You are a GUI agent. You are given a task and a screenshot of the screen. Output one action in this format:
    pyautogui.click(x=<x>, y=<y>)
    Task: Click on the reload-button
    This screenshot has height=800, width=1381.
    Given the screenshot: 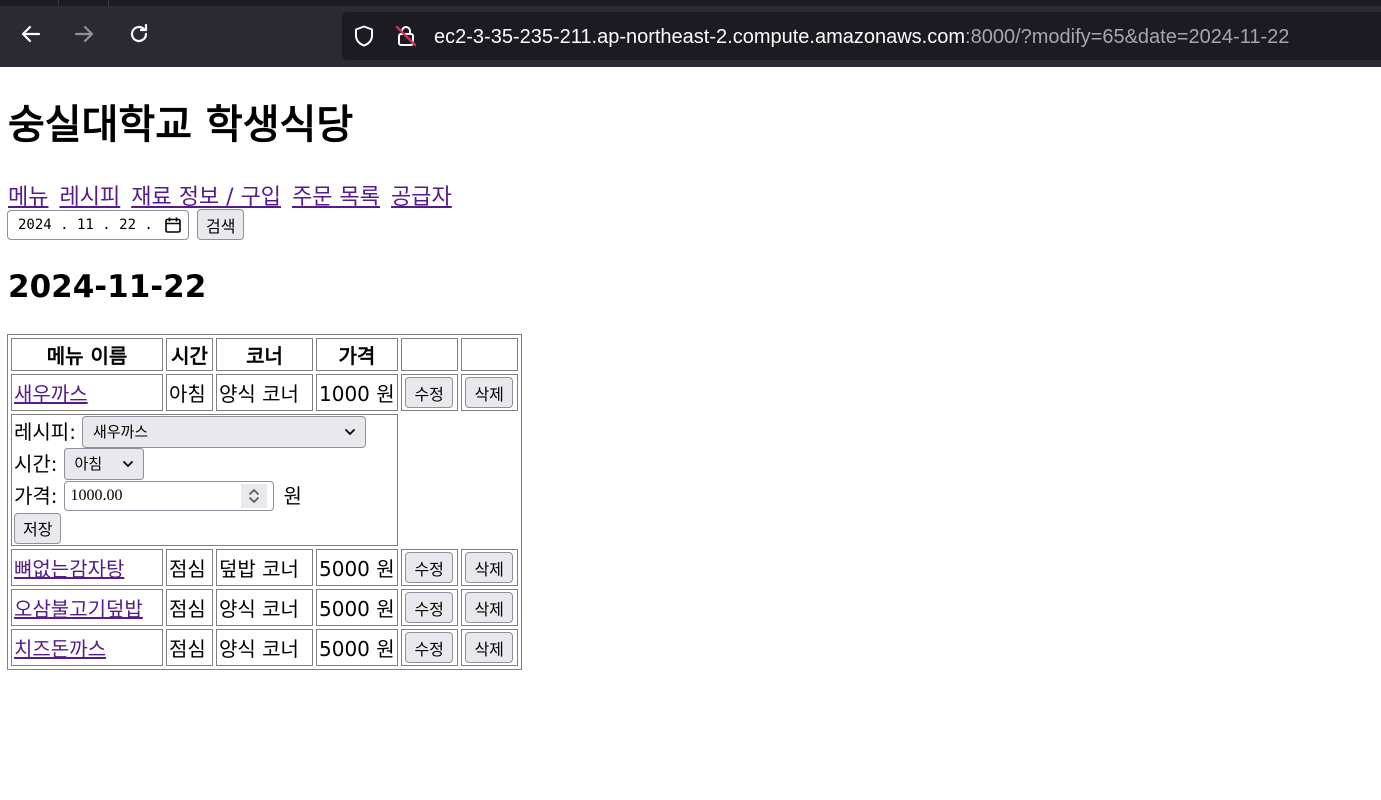 What is the action you would take?
    pyautogui.click(x=139, y=34)
    